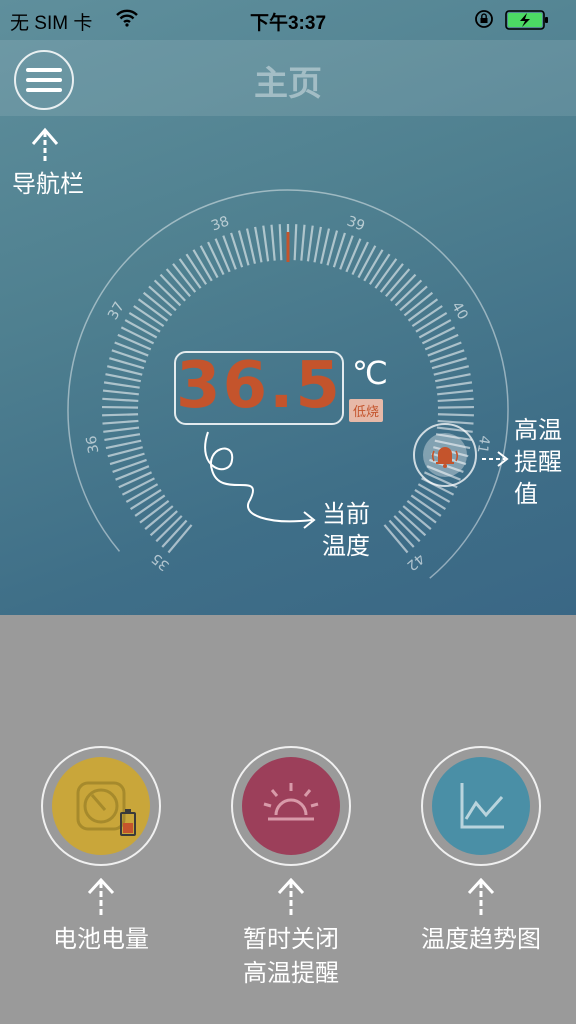 Image resolution: width=576 pixels, height=1024 pixels. I want to click on temperature-unit: ℃, so click(370, 373).